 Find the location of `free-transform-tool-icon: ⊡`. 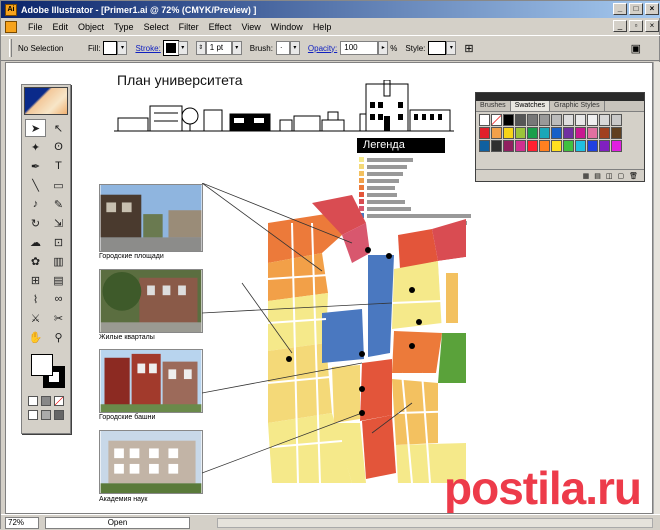

free-transform-tool-icon: ⊡ is located at coordinates (58, 242).